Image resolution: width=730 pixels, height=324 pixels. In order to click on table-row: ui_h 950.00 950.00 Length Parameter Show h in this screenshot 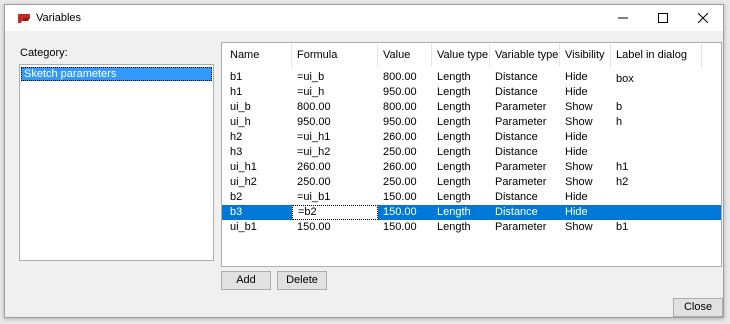, I will do `click(471, 122)`.